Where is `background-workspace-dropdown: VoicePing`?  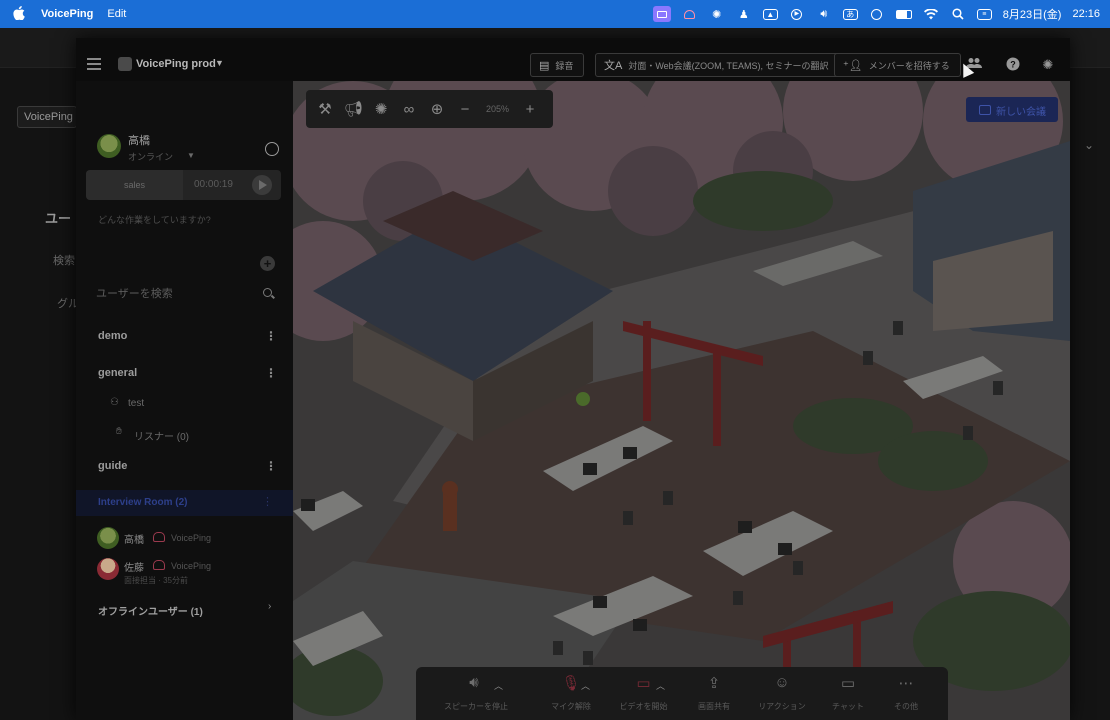 background-workspace-dropdown: VoicePing is located at coordinates (47, 117).